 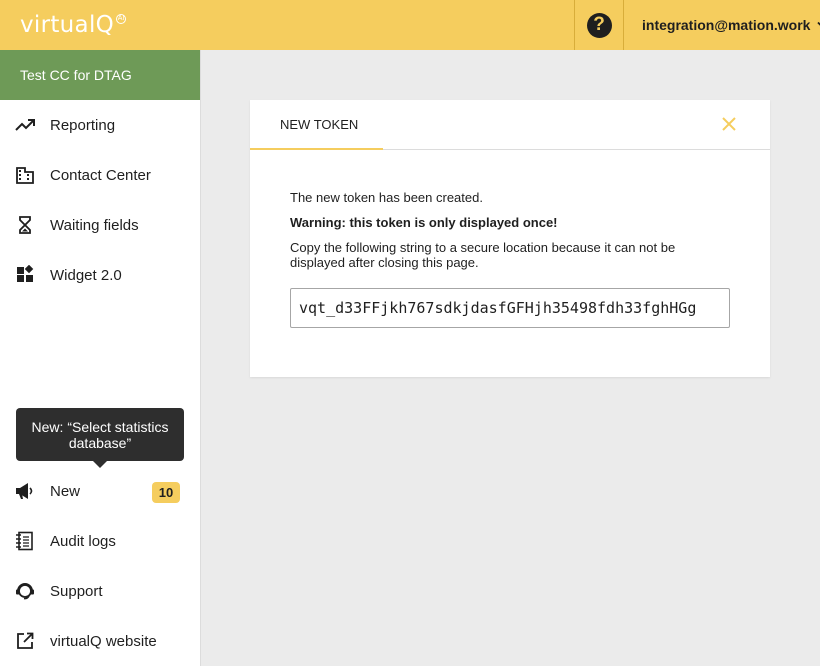 What do you see at coordinates (25, 591) in the screenshot?
I see `headset-icon` at bounding box center [25, 591].